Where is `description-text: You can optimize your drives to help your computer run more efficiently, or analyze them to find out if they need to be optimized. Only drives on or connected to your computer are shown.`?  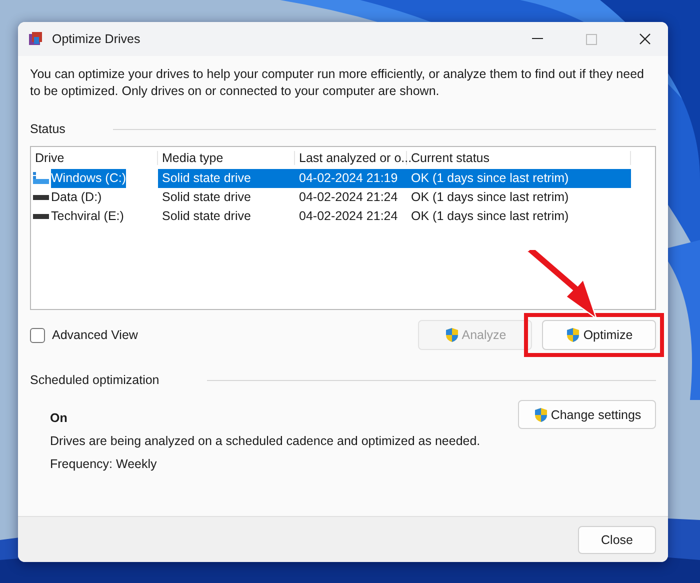 description-text: You can optimize your drives to help your computer run more efficiently, or analyze them to find out if they need to be optimized. Only drives on or connected to your computer are shown. is located at coordinates (337, 83).